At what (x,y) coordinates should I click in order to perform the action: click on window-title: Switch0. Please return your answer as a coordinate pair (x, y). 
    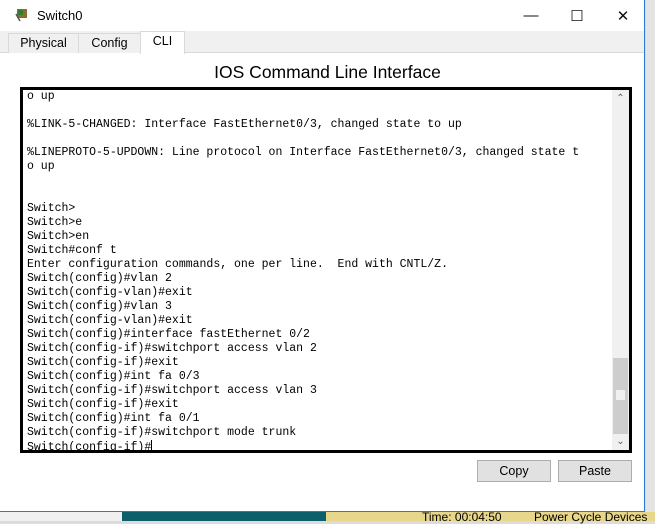
    Looking at the image, I should click on (60, 15).